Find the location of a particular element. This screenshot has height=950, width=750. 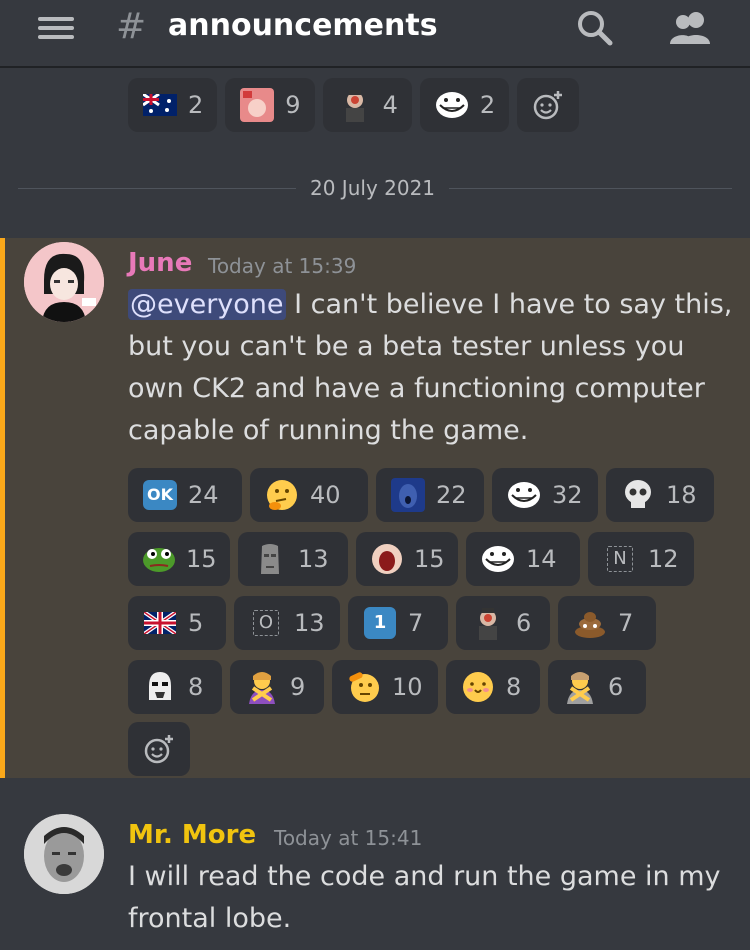

pleading-face-icon is located at coordinates (478, 687).